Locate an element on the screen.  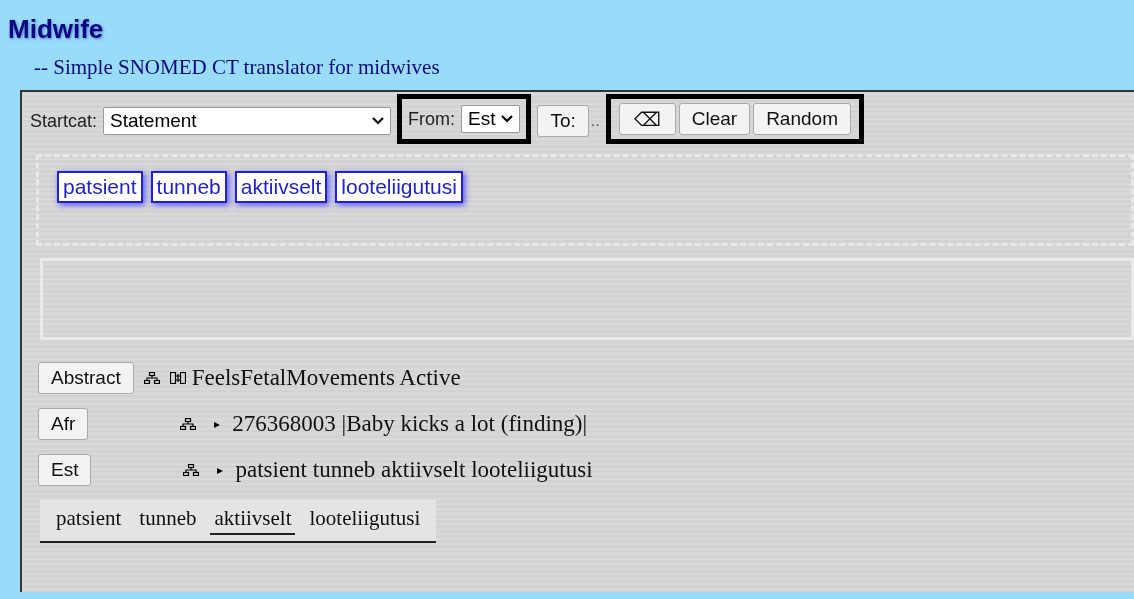
from-select: Est is located at coordinates (491, 119).